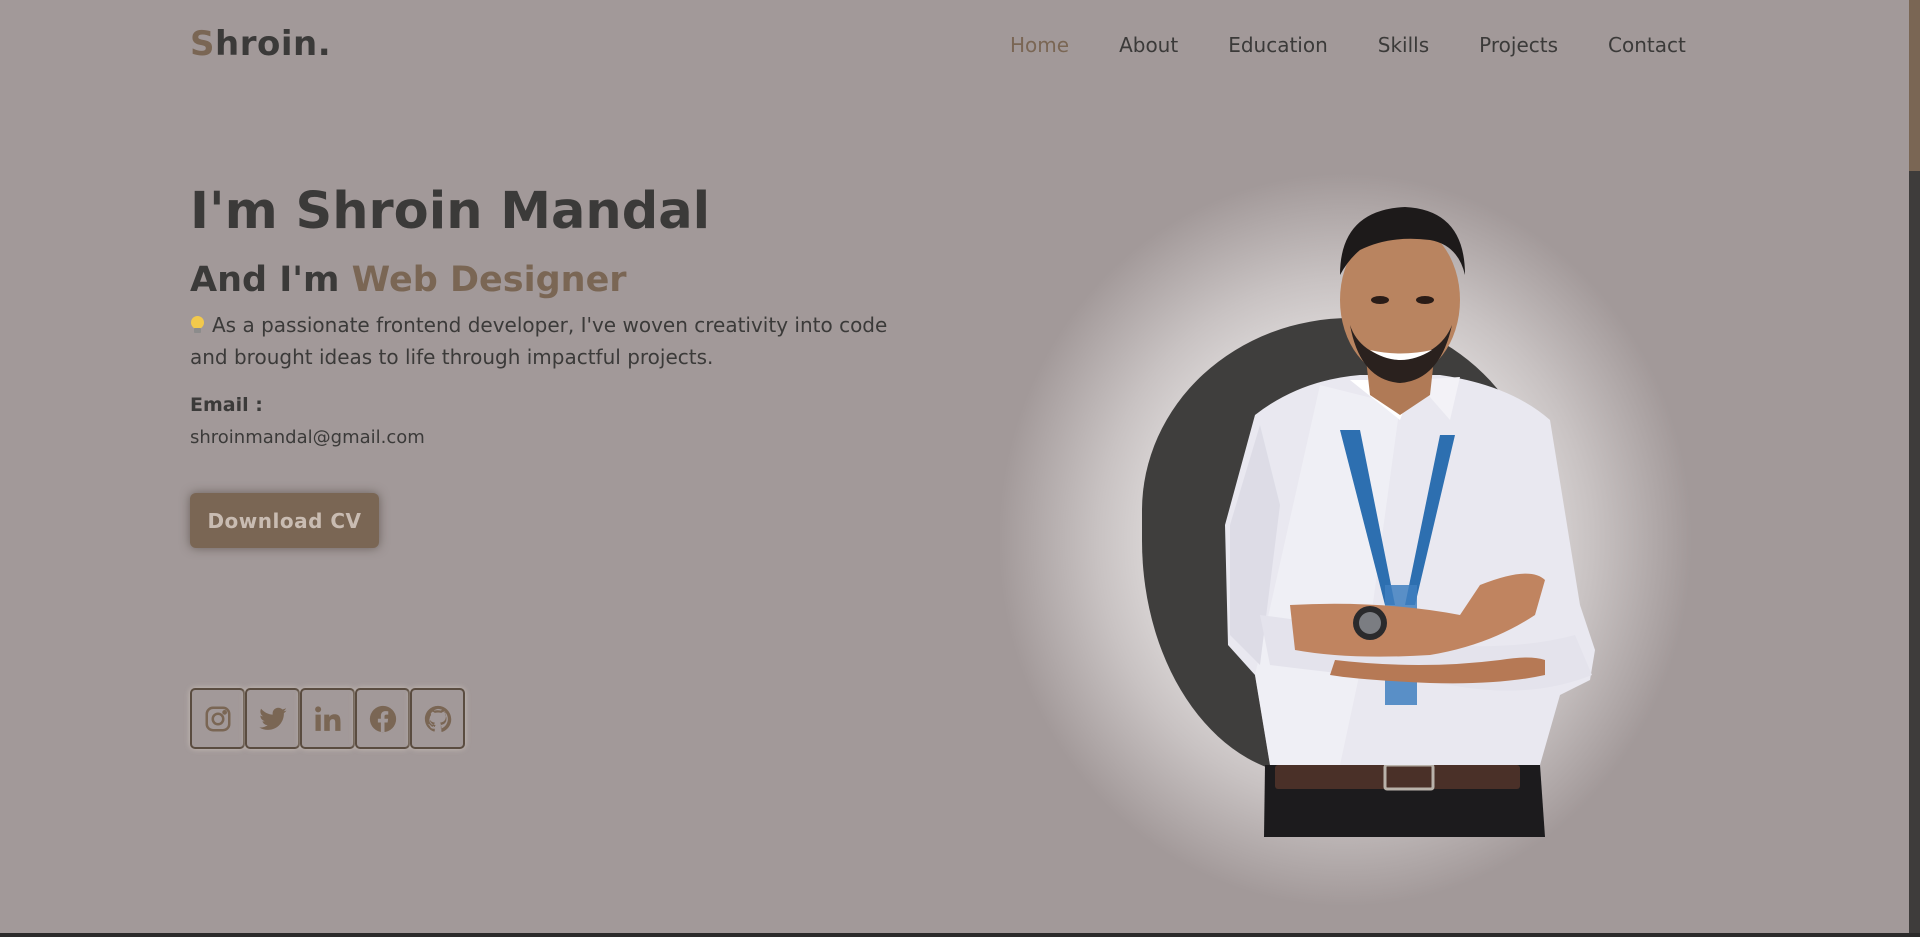 The width and height of the screenshot is (1920, 937). I want to click on email-value: shroinmandal@gmail.com, so click(307, 437).